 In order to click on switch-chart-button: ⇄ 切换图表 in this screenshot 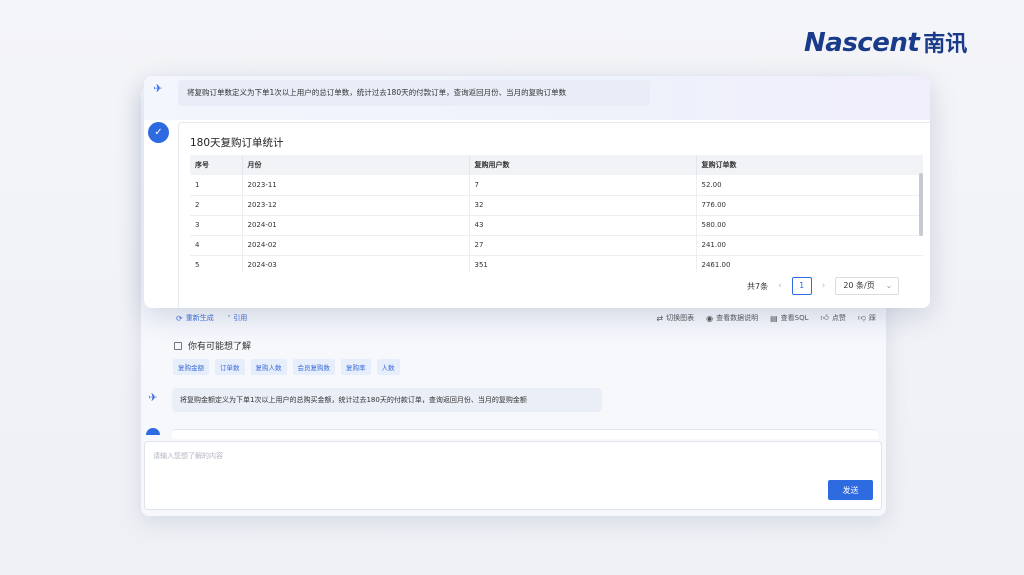, I will do `click(675, 318)`.